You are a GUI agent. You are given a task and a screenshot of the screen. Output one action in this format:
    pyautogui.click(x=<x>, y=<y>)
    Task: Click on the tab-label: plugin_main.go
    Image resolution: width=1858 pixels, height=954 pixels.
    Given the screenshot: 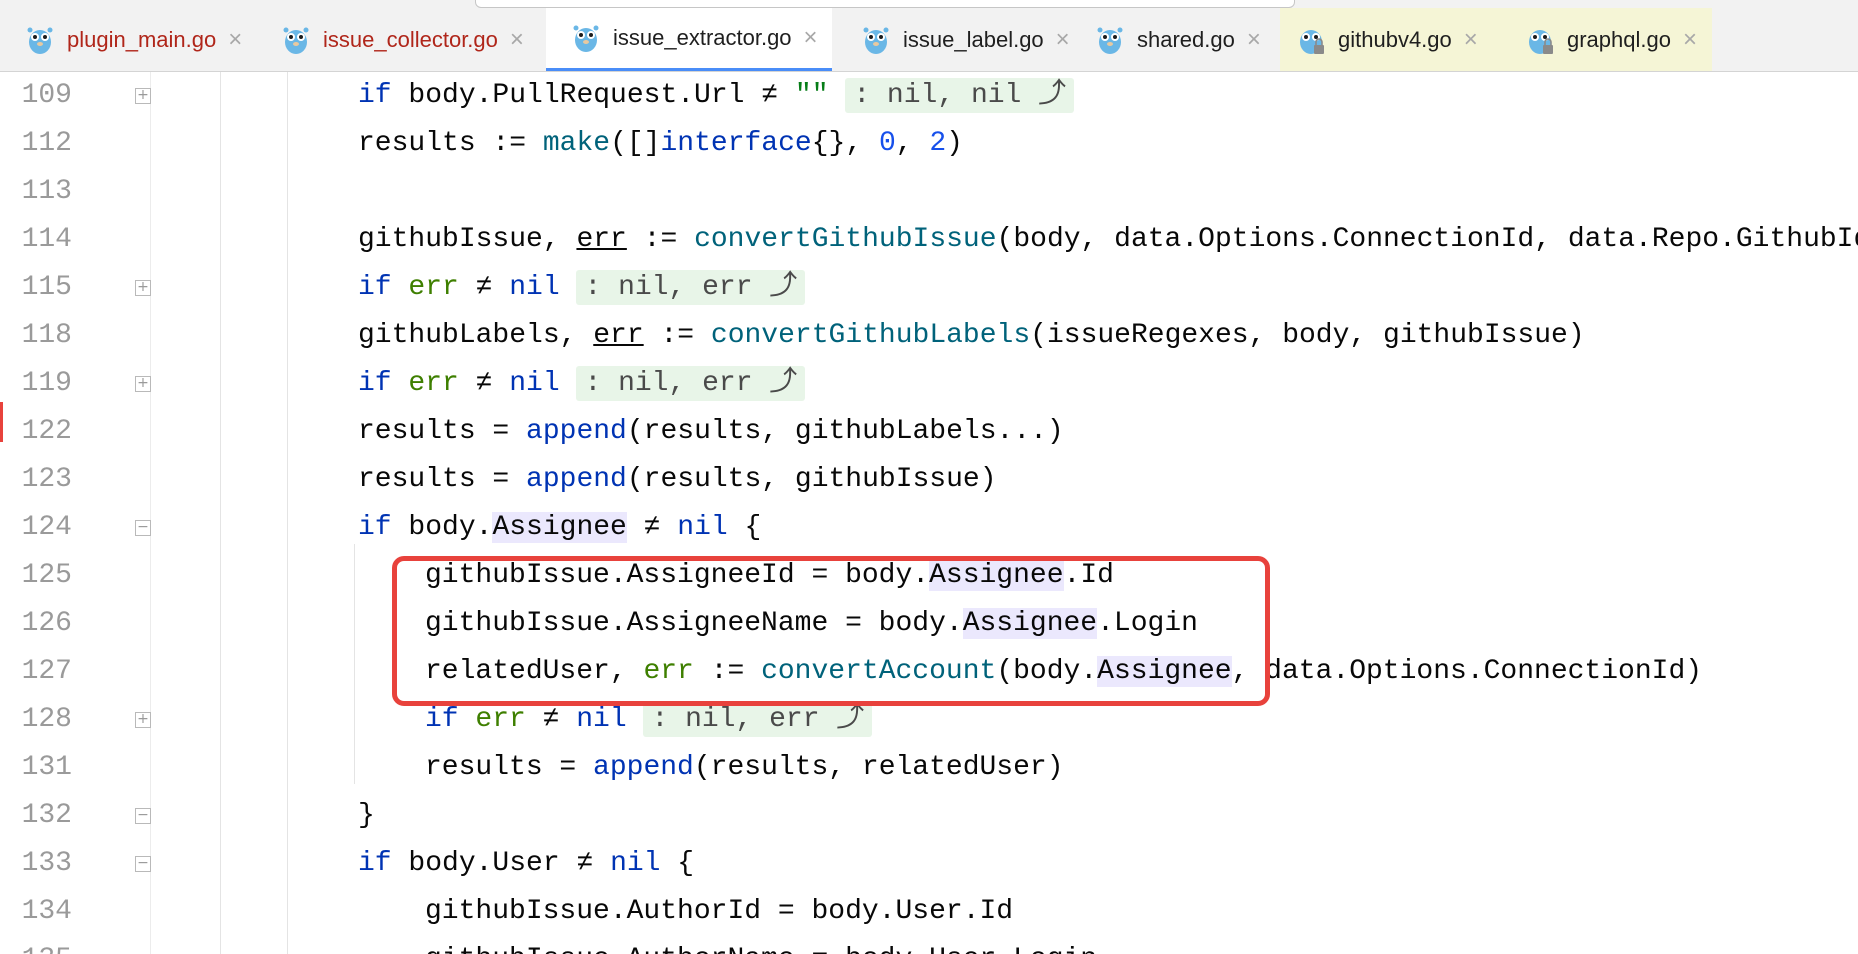 What is the action you would take?
    pyautogui.click(x=142, y=39)
    